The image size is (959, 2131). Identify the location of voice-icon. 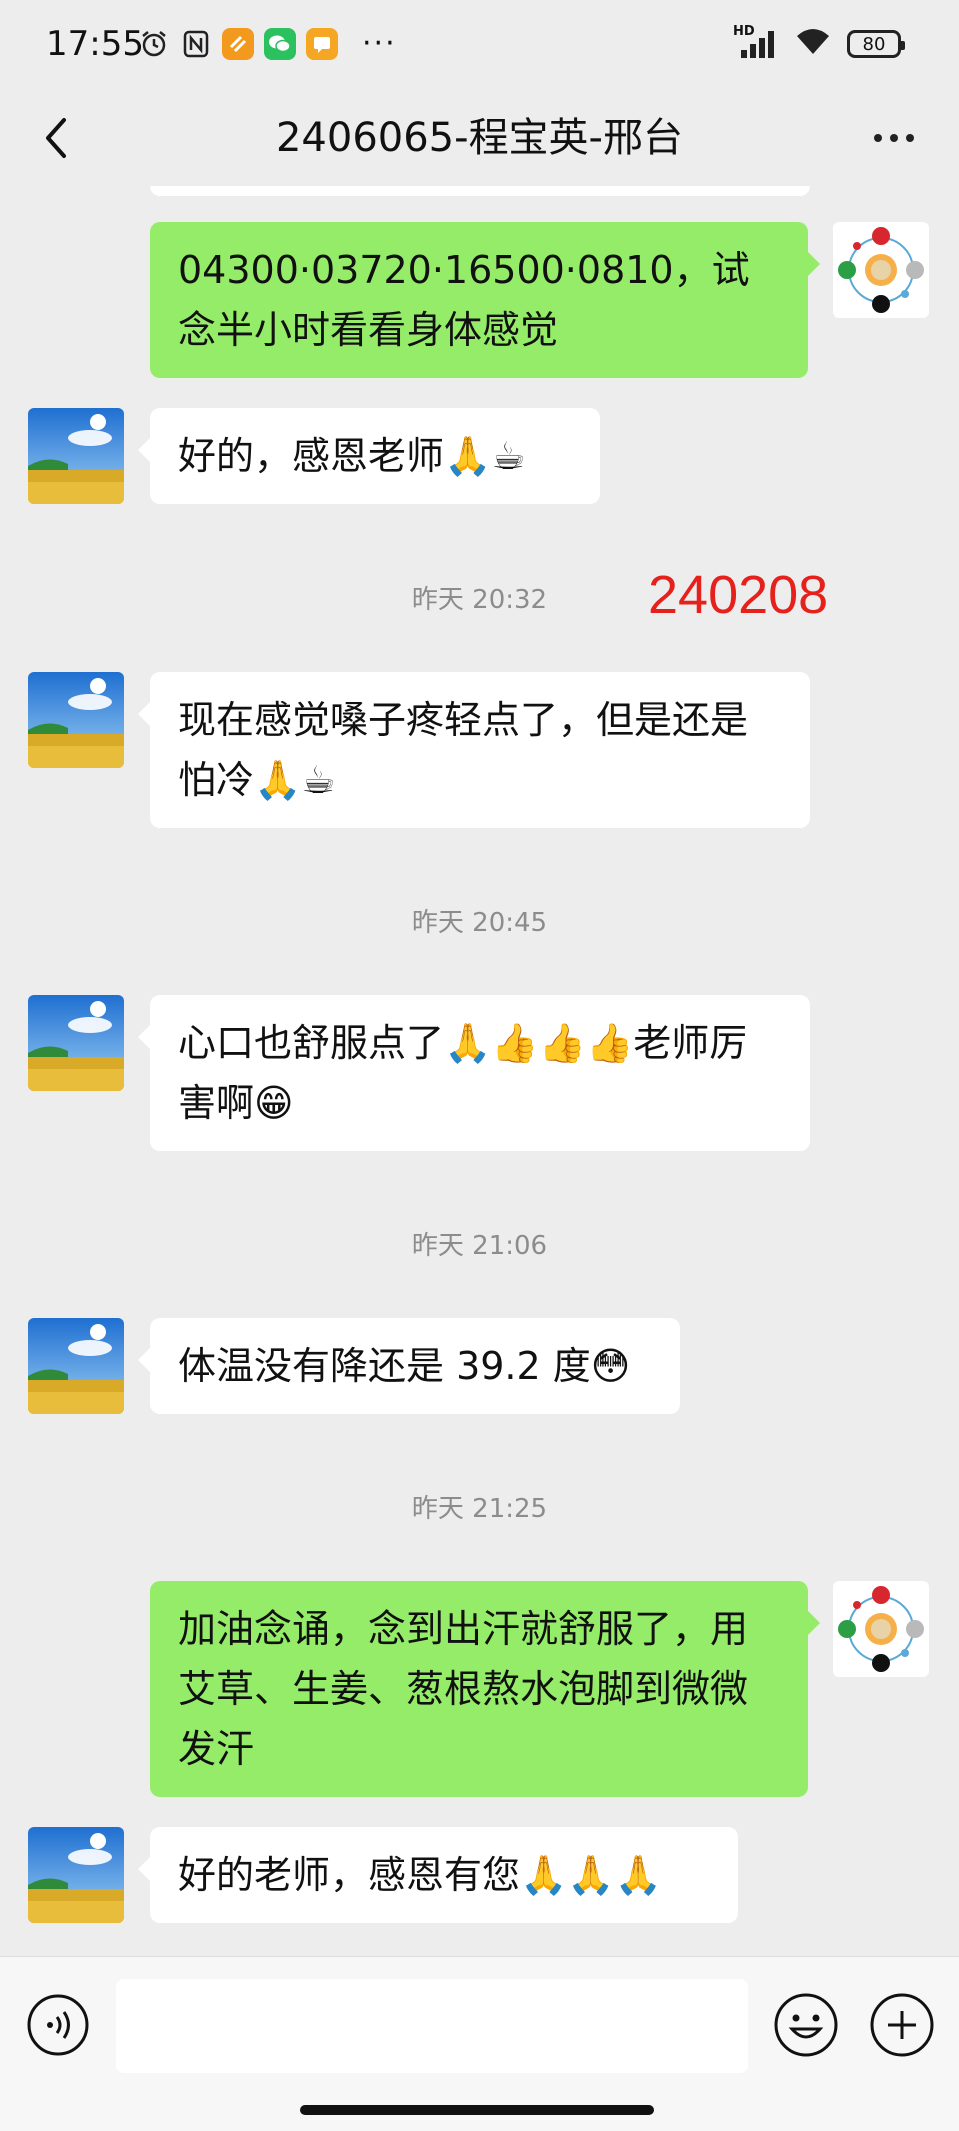
(58, 2025).